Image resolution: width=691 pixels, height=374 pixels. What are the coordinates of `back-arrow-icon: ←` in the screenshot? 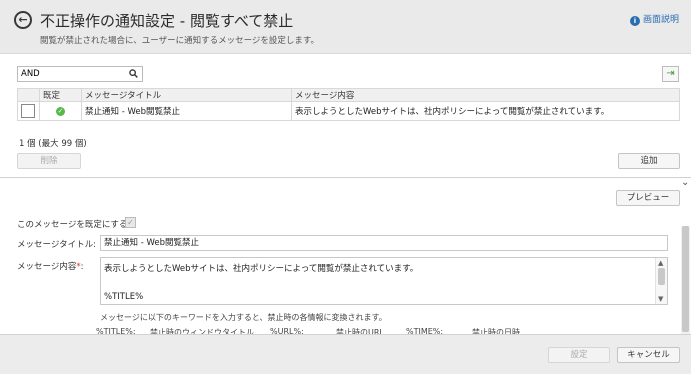 It's located at (23, 20).